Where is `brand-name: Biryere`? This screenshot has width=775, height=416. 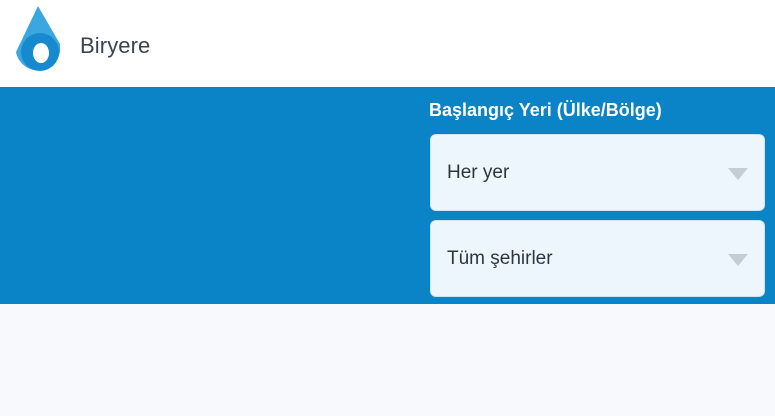 brand-name: Biryere is located at coordinates (115, 46).